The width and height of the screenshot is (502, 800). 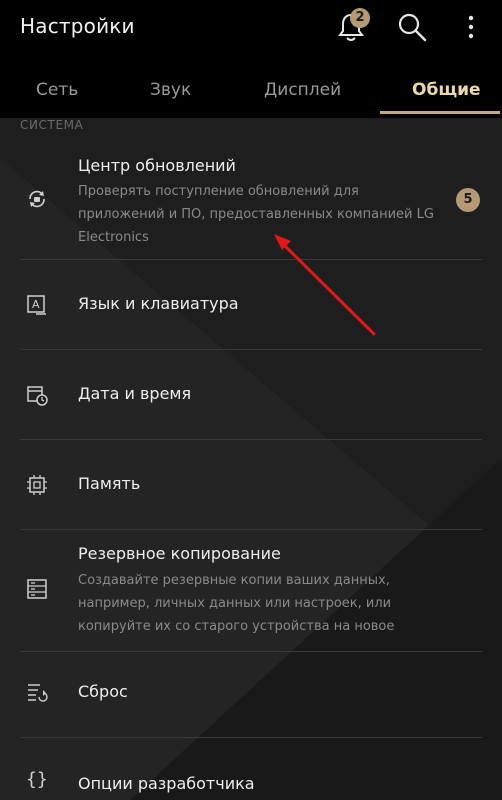 I want to click on section-header: СИСТЕМА, so click(x=52, y=125).